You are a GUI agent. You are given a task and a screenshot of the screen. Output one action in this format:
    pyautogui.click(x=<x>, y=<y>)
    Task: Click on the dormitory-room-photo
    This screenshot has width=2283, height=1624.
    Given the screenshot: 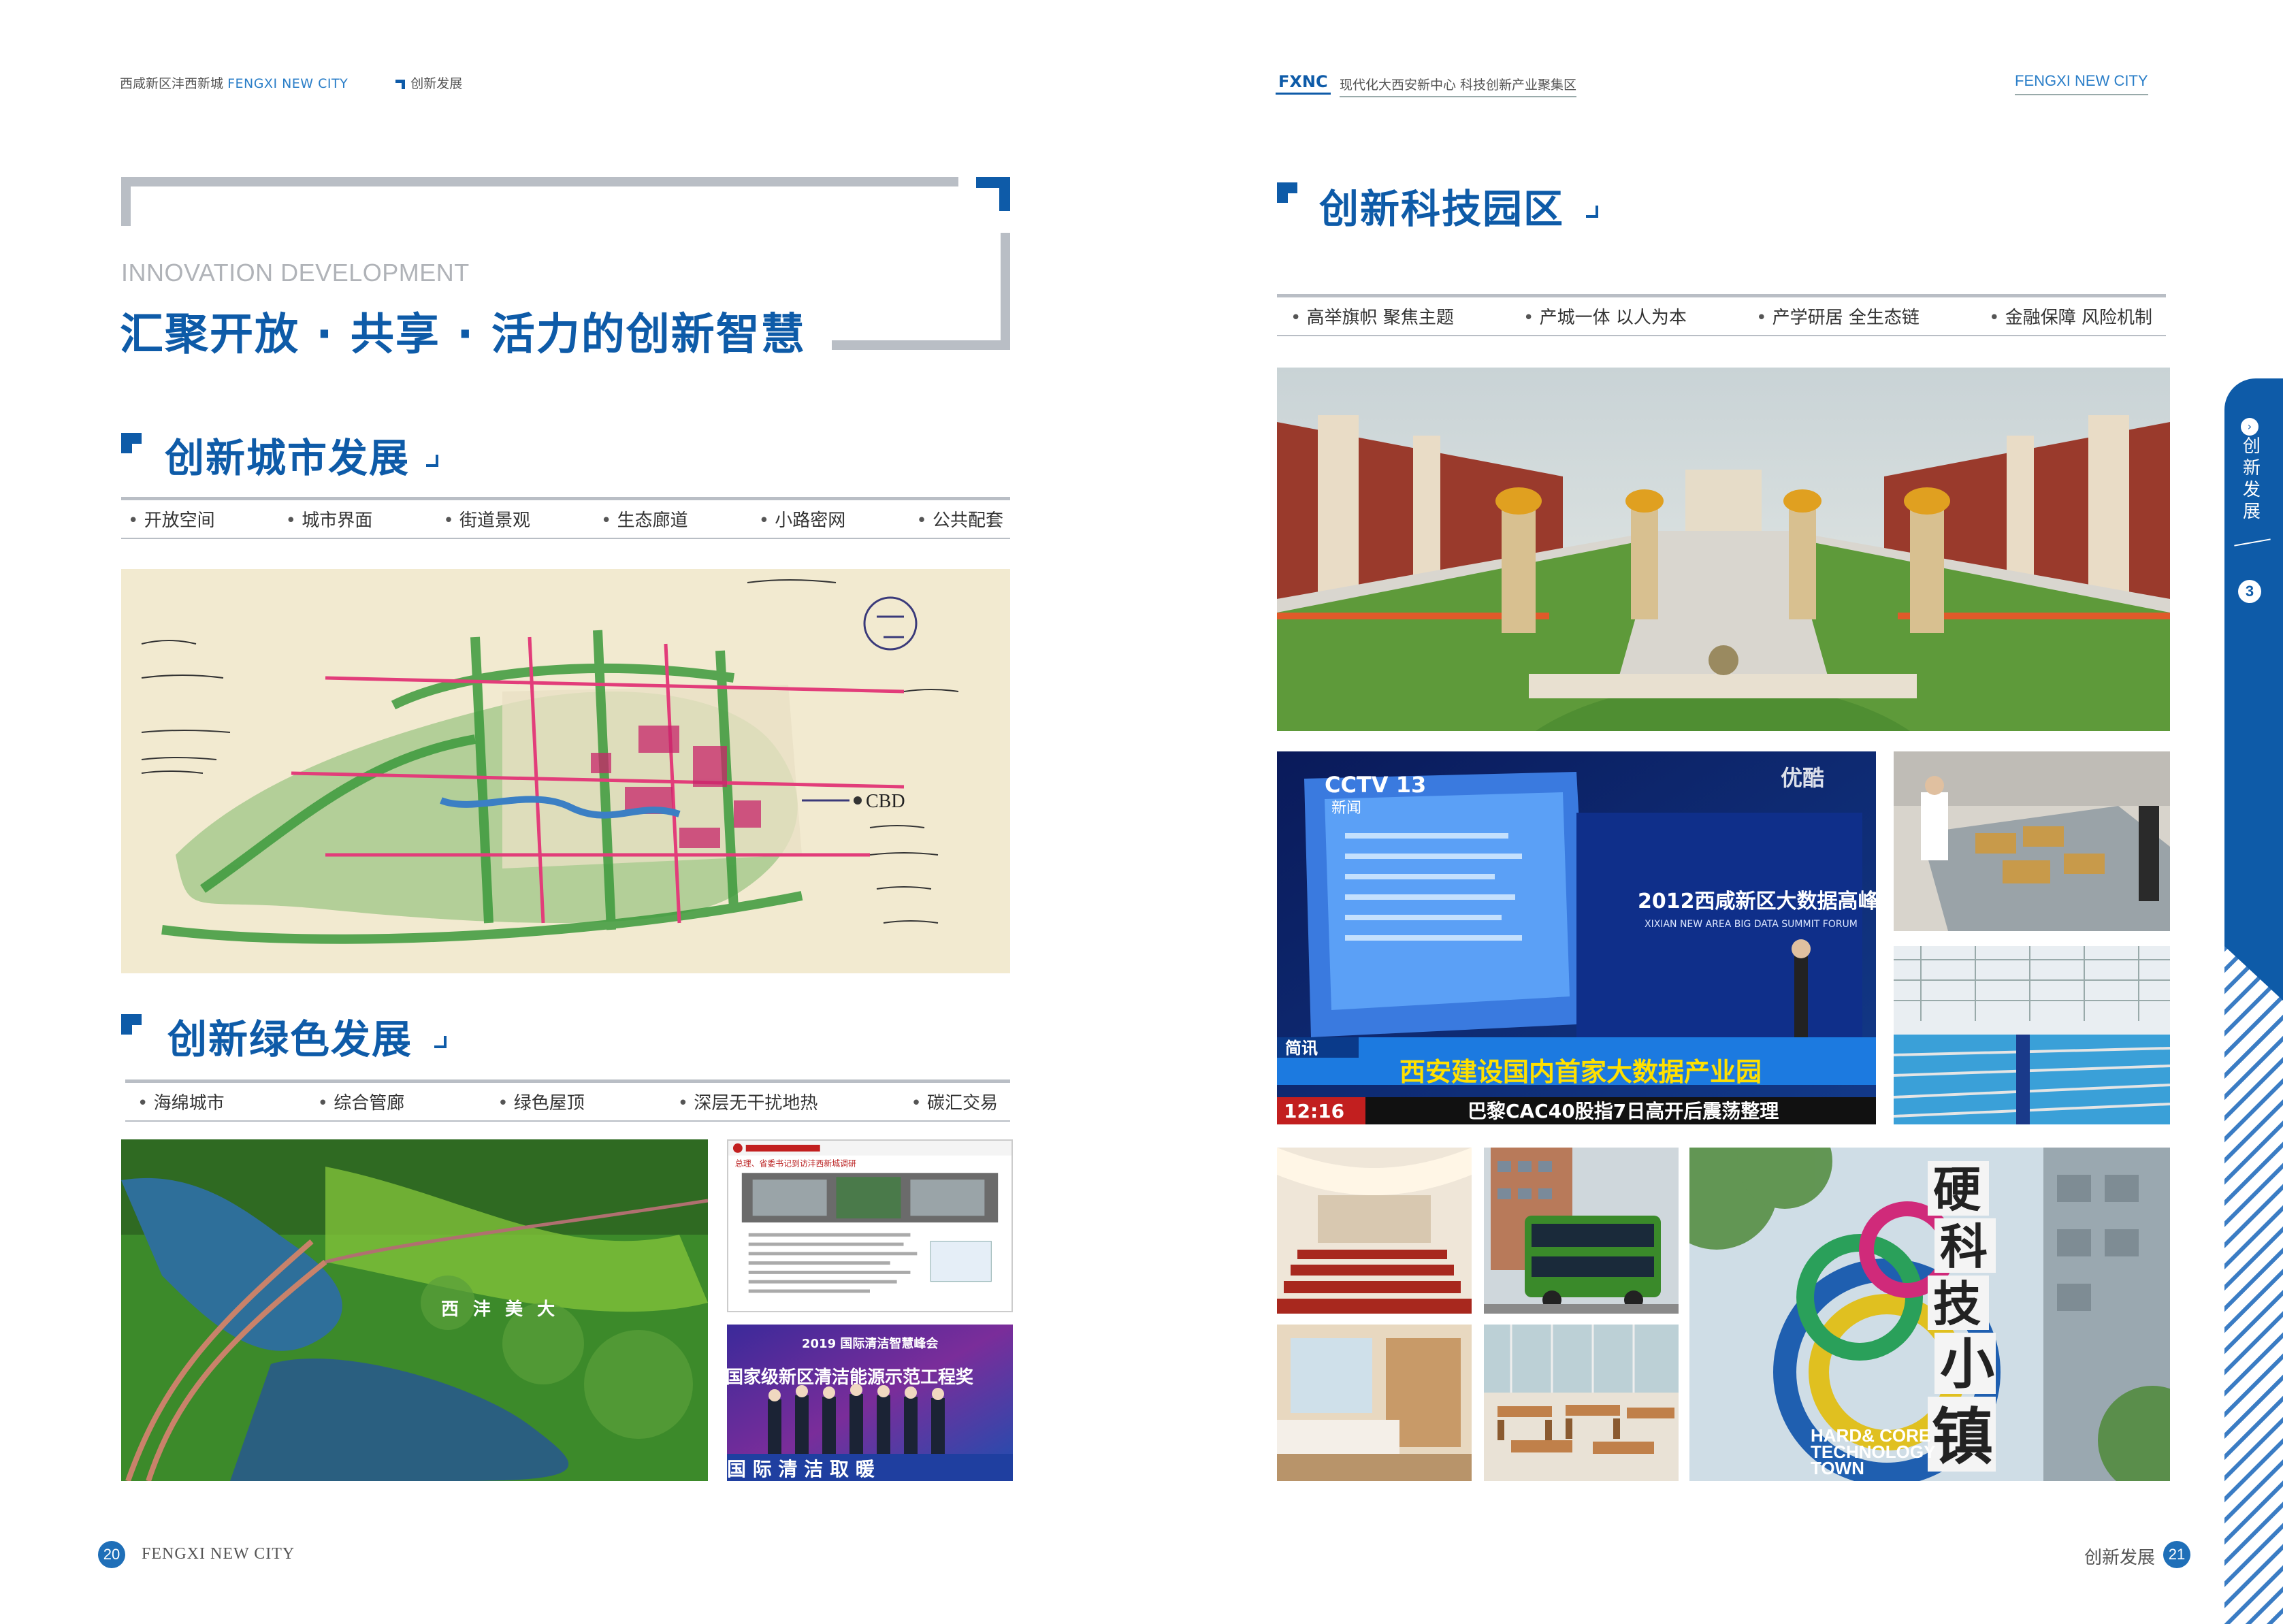 What is the action you would take?
    pyautogui.click(x=1374, y=1403)
    